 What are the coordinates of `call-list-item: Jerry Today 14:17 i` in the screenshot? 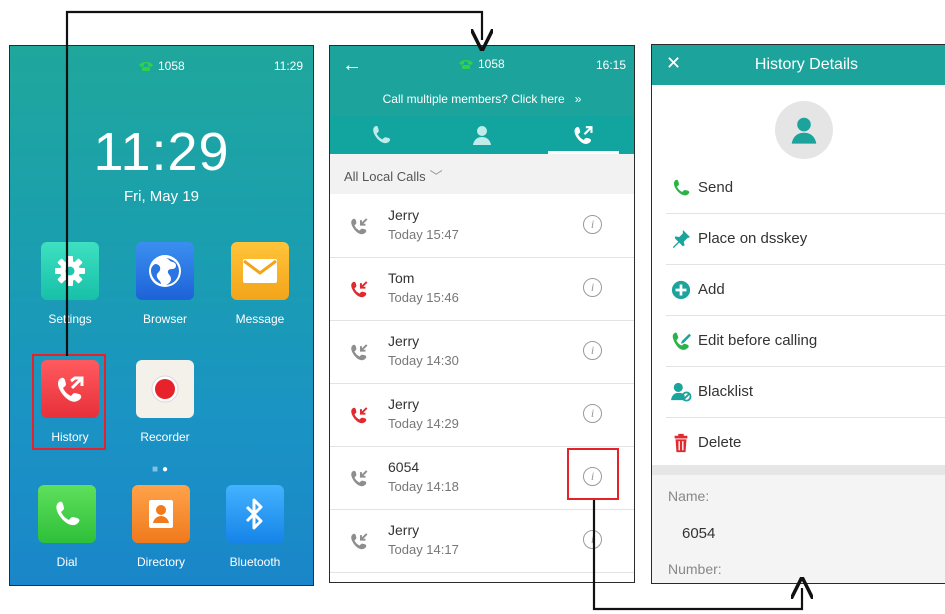 It's located at (482, 541).